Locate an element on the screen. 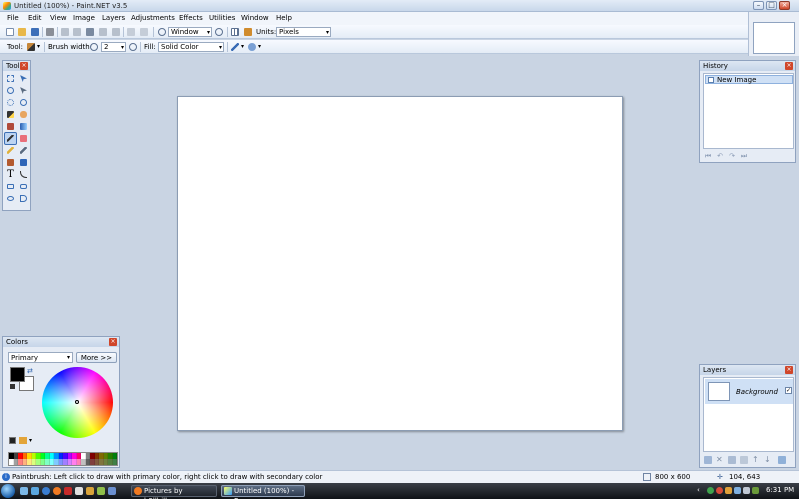 The image size is (799, 499). paste-icon is located at coordinates (90, 32).